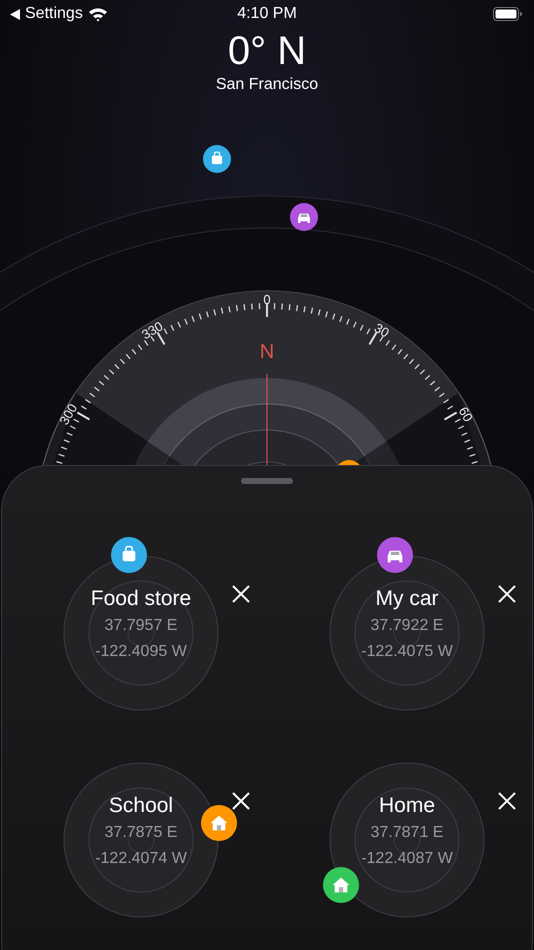 This screenshot has width=534, height=950. Describe the element at coordinates (141, 806) in the screenshot. I see `place-name: School` at that location.